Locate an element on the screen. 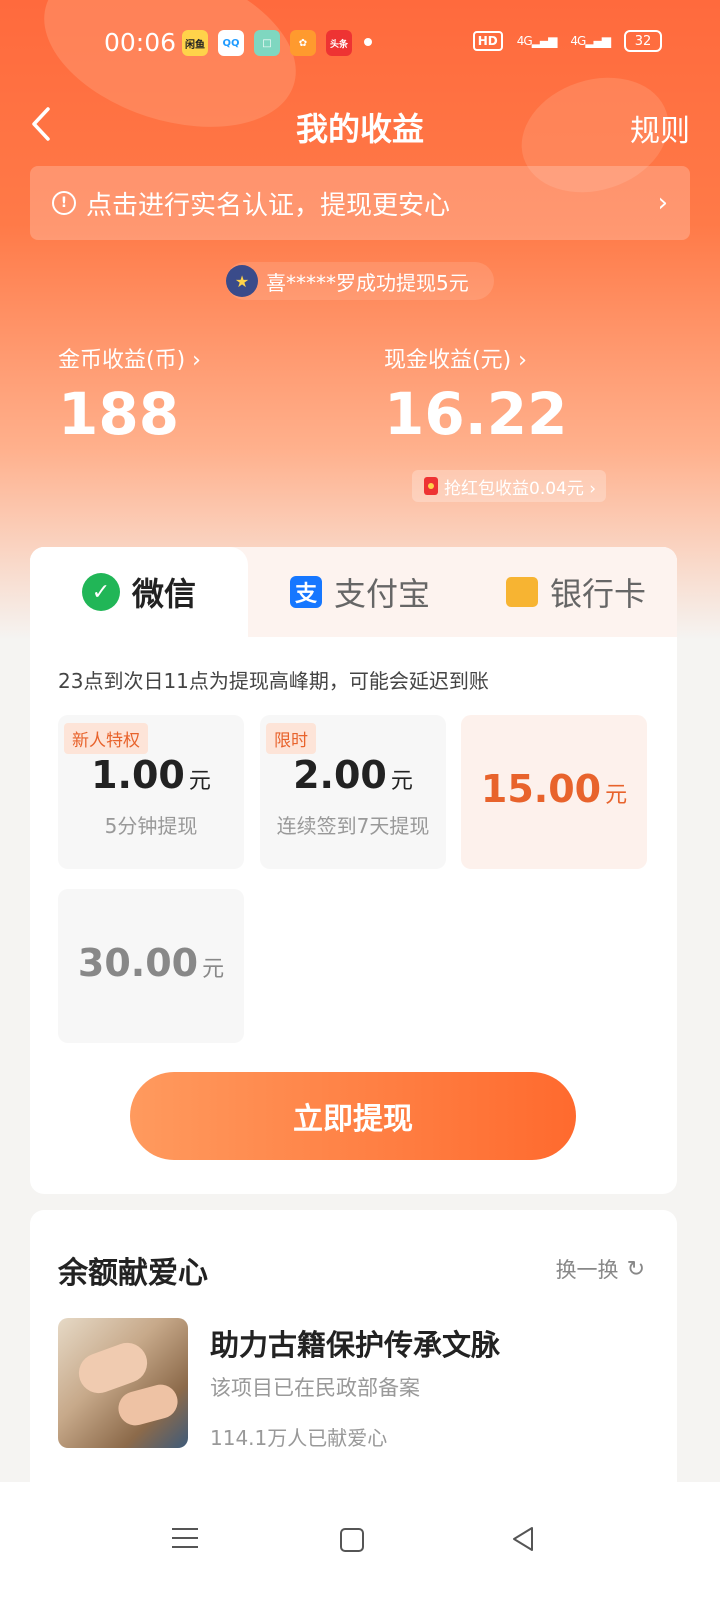 The height and width of the screenshot is (1600, 720). verification-notice: ! 点击进行实名认证，提现更安心 › is located at coordinates (360, 203).